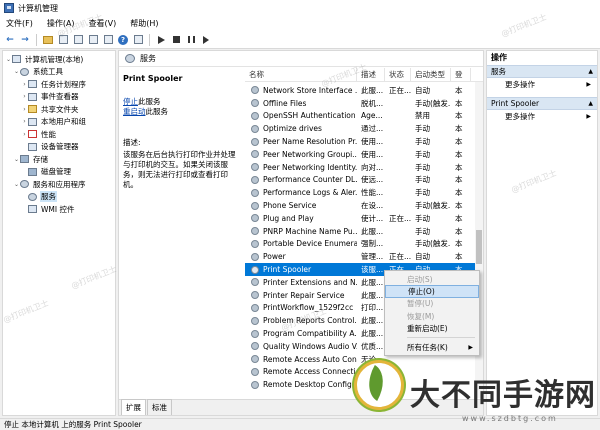 This screenshot has height=430, width=600. What do you see at coordinates (19, 23) in the screenshot?
I see `menu-file: 文件(F)` at bounding box center [19, 23].